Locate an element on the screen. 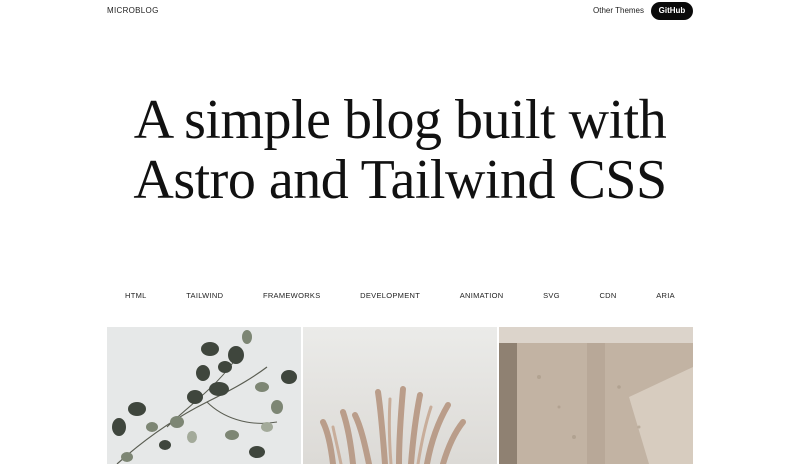 The image size is (800, 464). eucalyptus-image is located at coordinates (204, 395).